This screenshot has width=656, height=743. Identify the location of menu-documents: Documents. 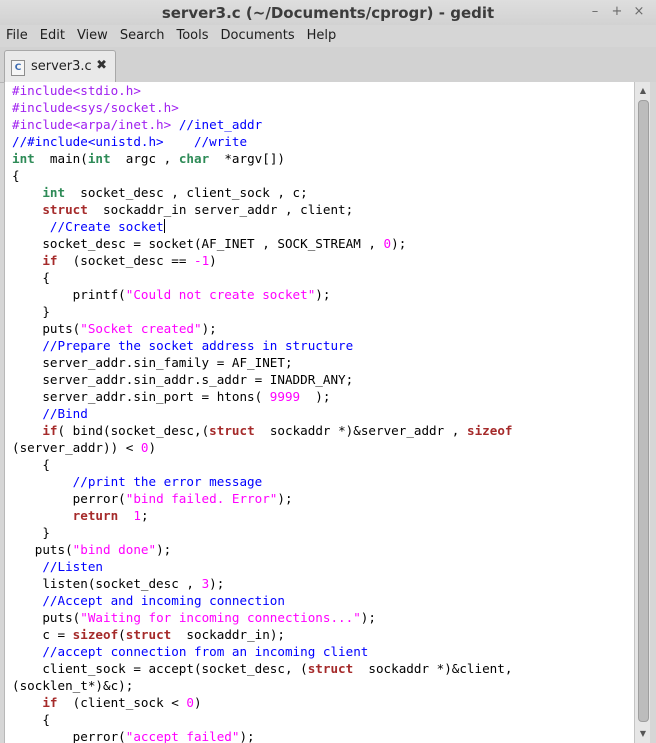
(258, 36).